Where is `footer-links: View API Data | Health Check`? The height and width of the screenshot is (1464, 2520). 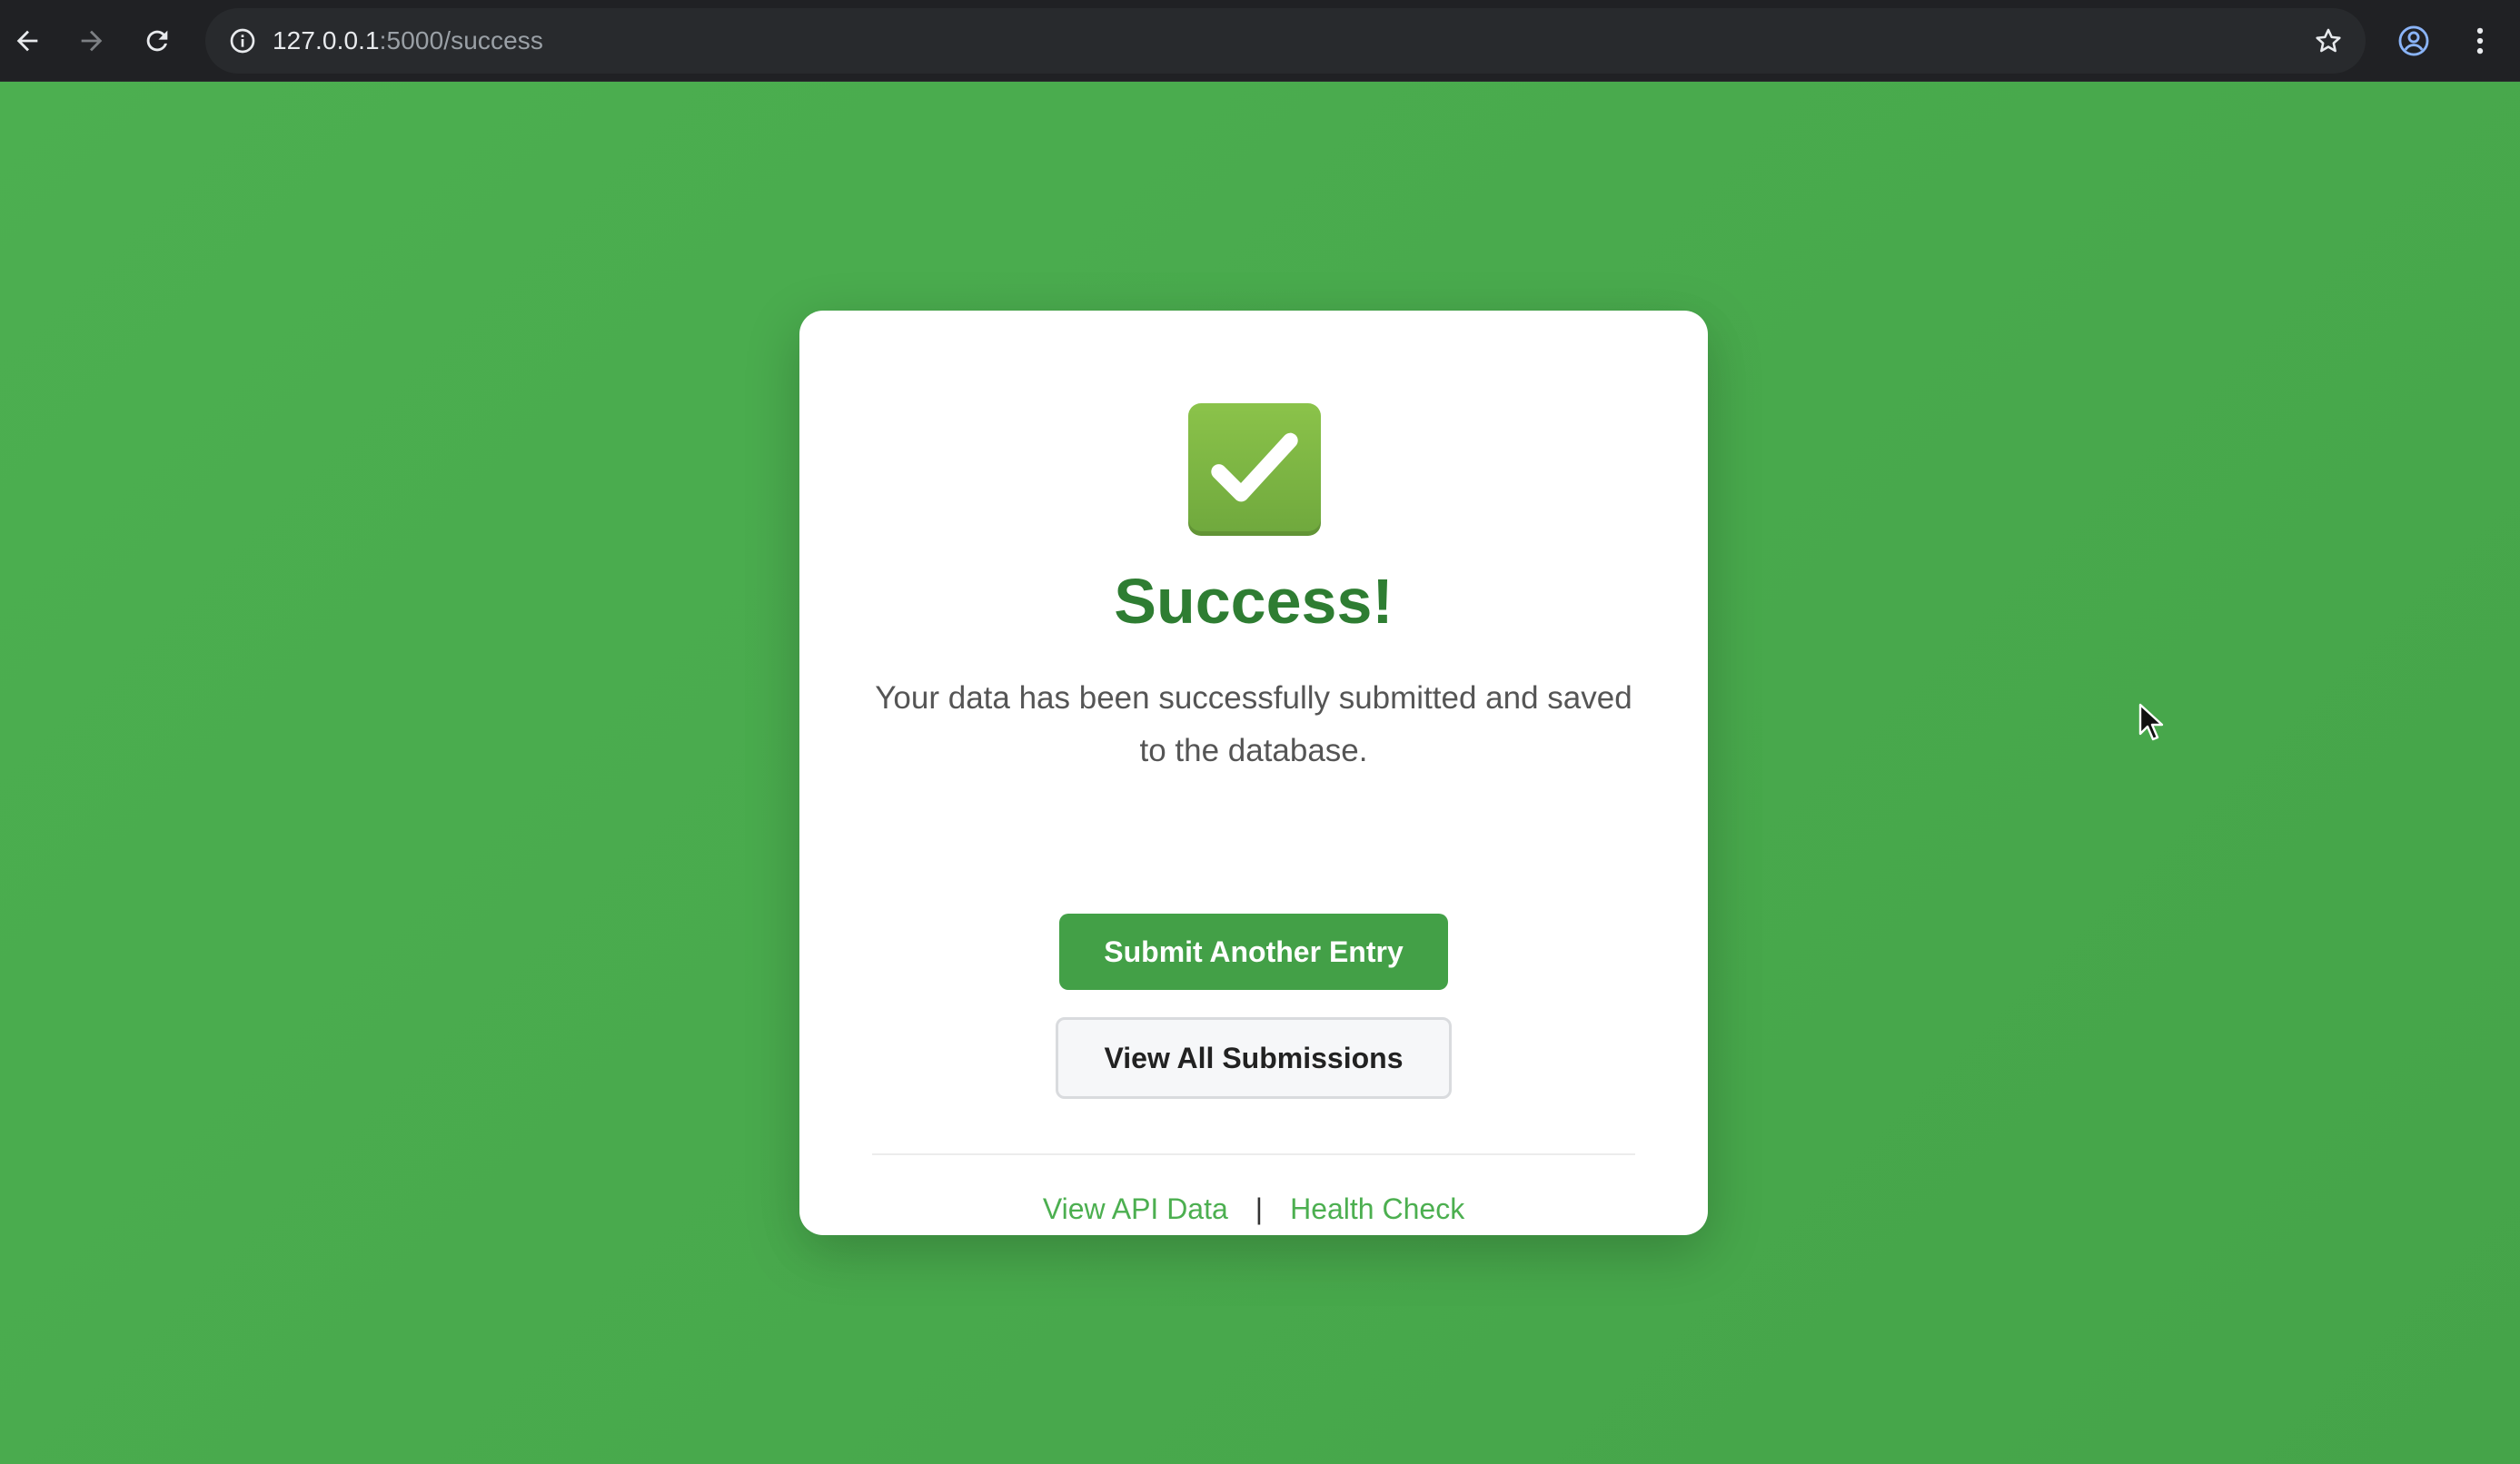
footer-links: View API Data | Health Check is located at coordinates (1254, 1209).